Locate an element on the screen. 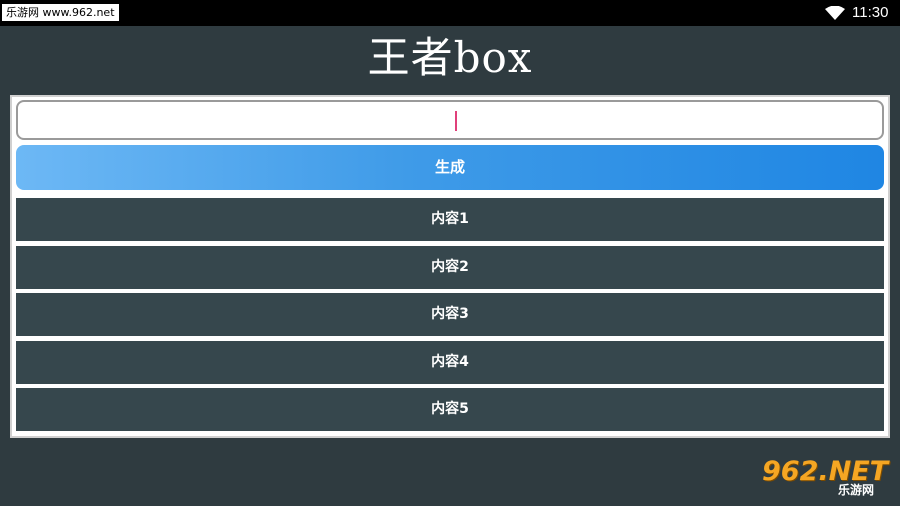 This screenshot has height=506, width=900. status-bar: 乐游网 www.962.net 11:30 is located at coordinates (450, 13).